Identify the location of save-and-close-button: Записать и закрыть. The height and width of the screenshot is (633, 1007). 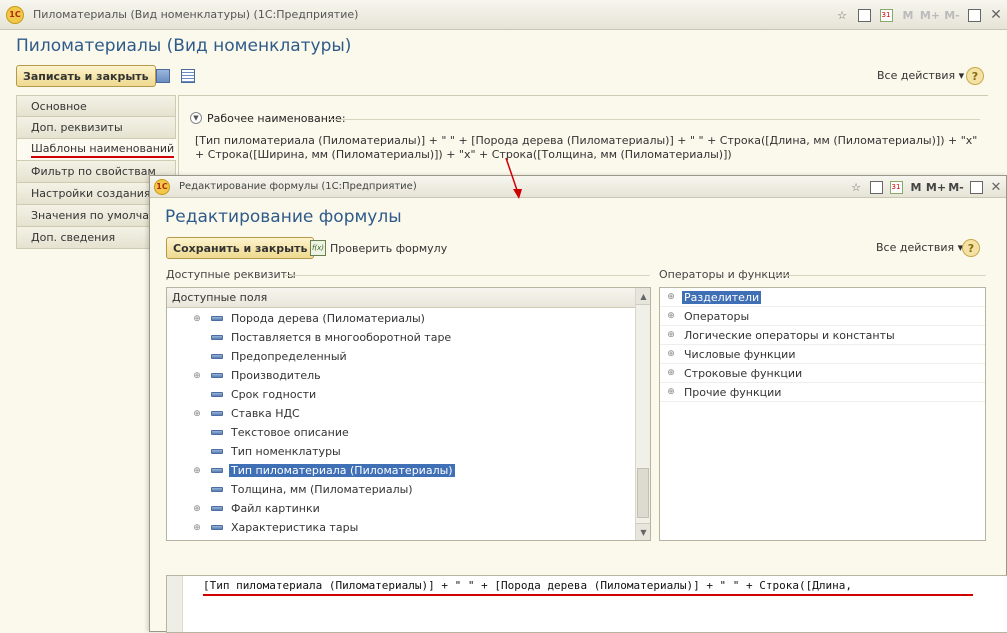
(86, 76).